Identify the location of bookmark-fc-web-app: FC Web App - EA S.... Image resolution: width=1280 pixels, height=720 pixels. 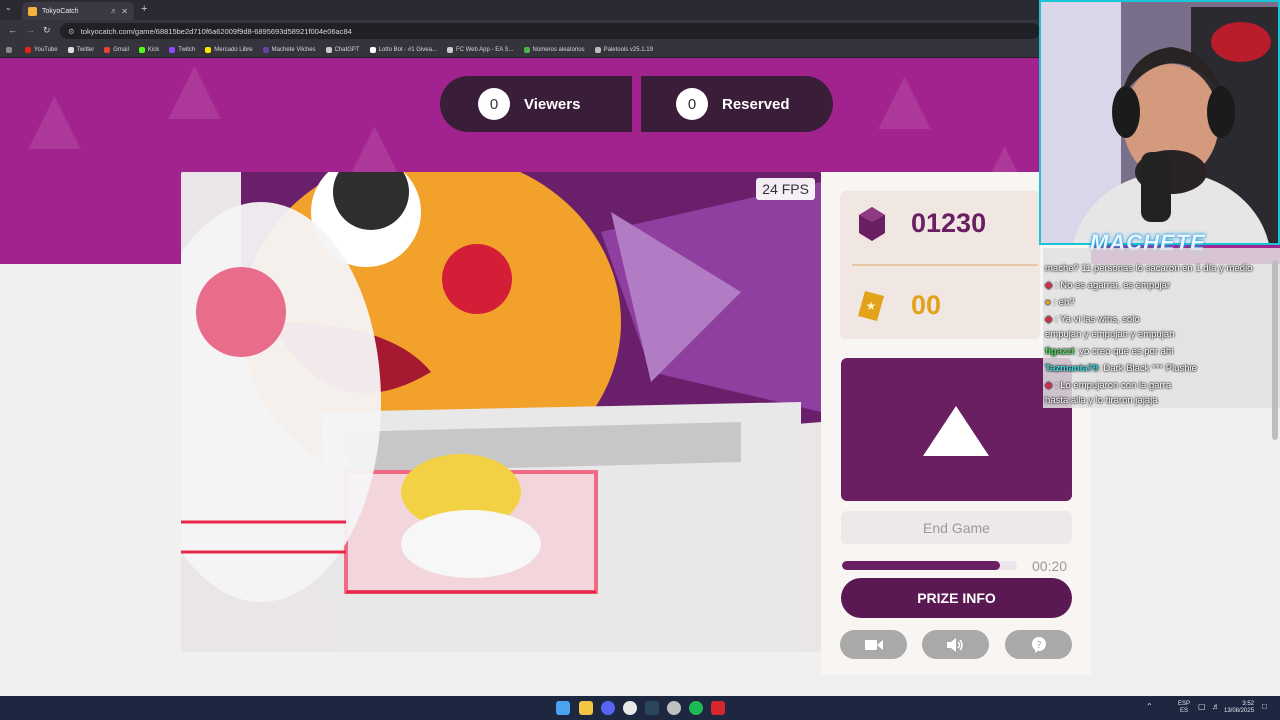
(480, 49).